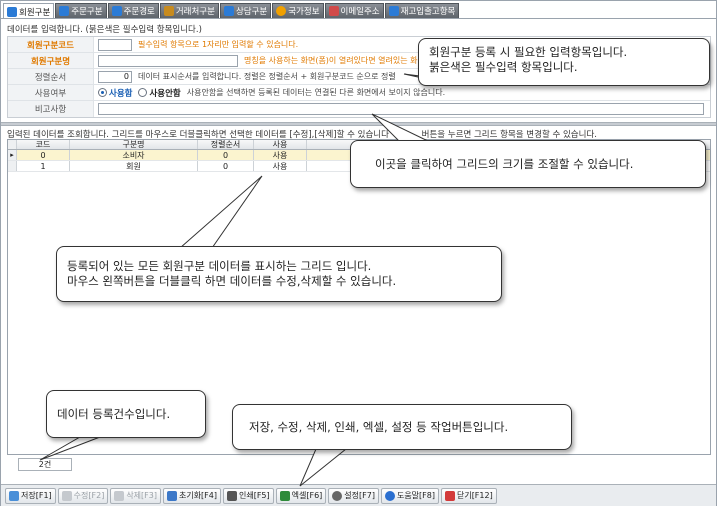 This screenshot has width=717, height=506. I want to click on tab-stock-items: 재고입출고항목, so click(422, 10).